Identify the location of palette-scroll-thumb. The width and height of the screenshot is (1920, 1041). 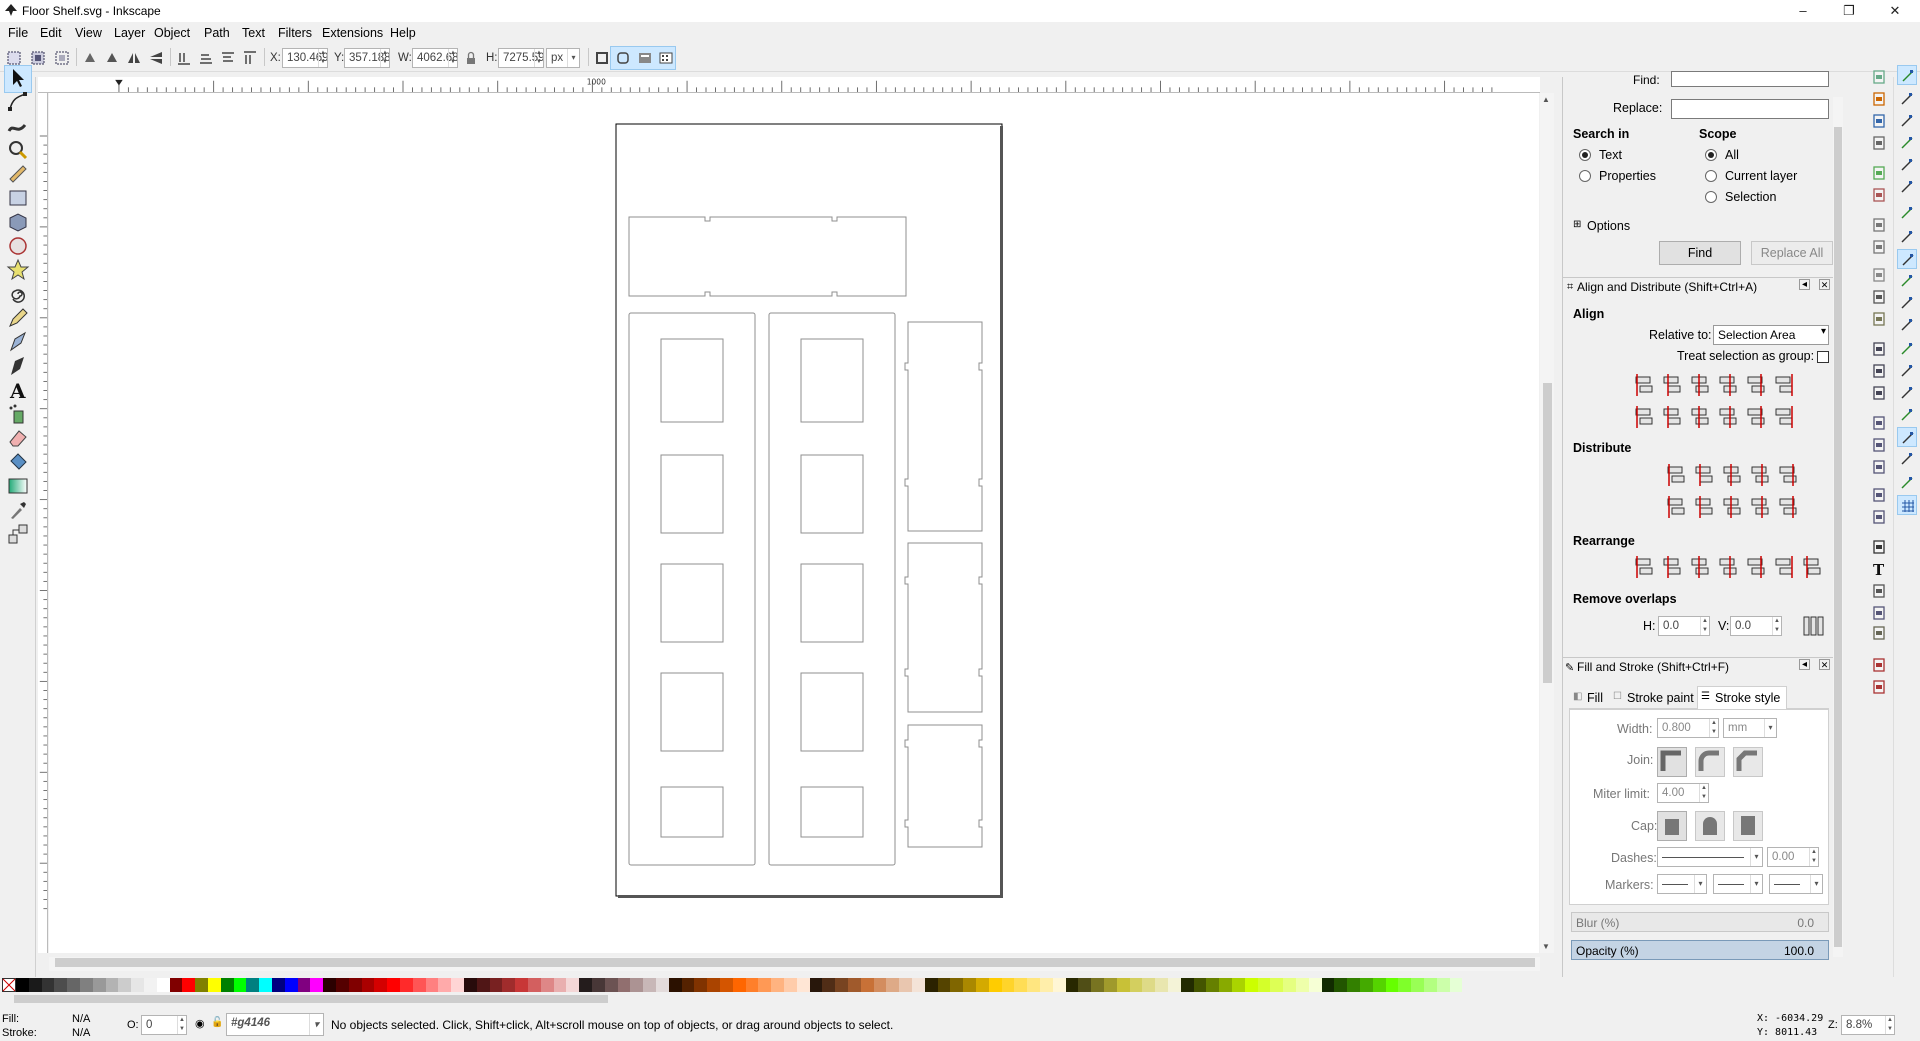
(311, 999).